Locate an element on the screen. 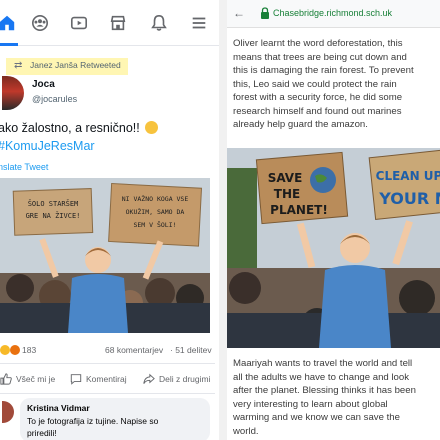 This screenshot has width=440, height=440. share-count: · 51 delitev is located at coordinates (191, 350).